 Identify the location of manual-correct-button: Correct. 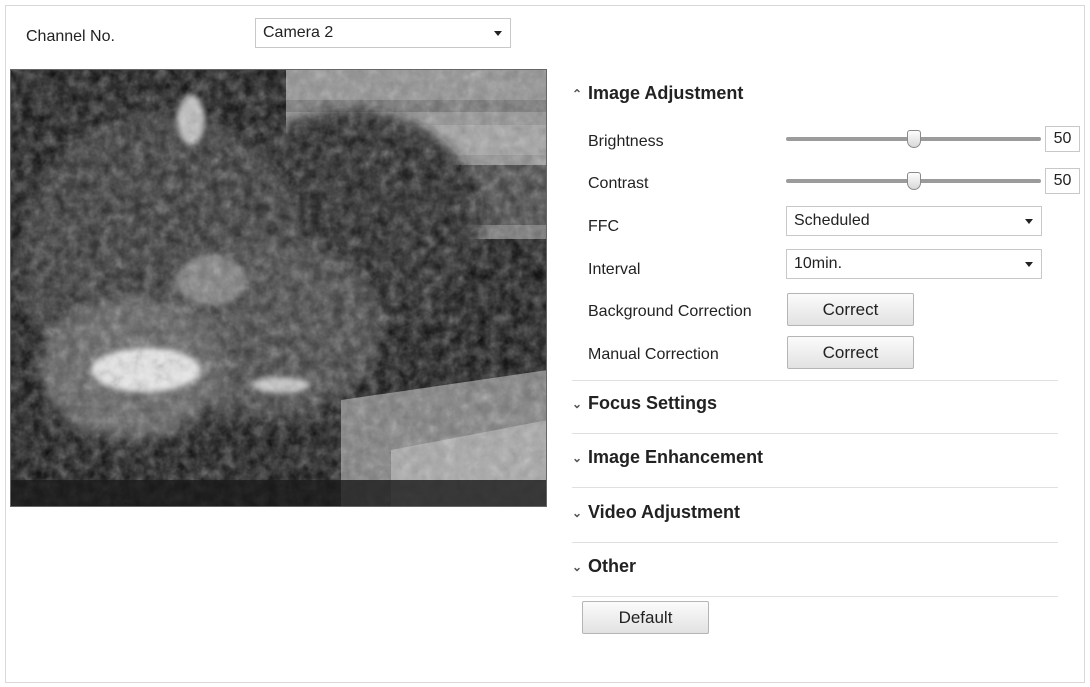
(850, 352).